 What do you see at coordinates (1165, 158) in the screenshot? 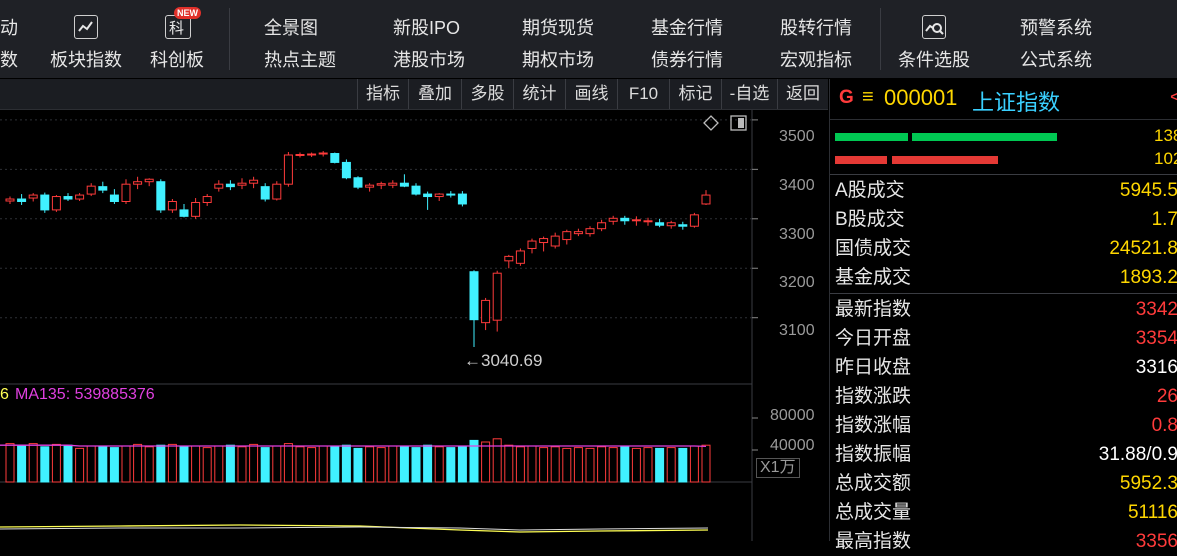
I see `breadth-value: 102` at bounding box center [1165, 158].